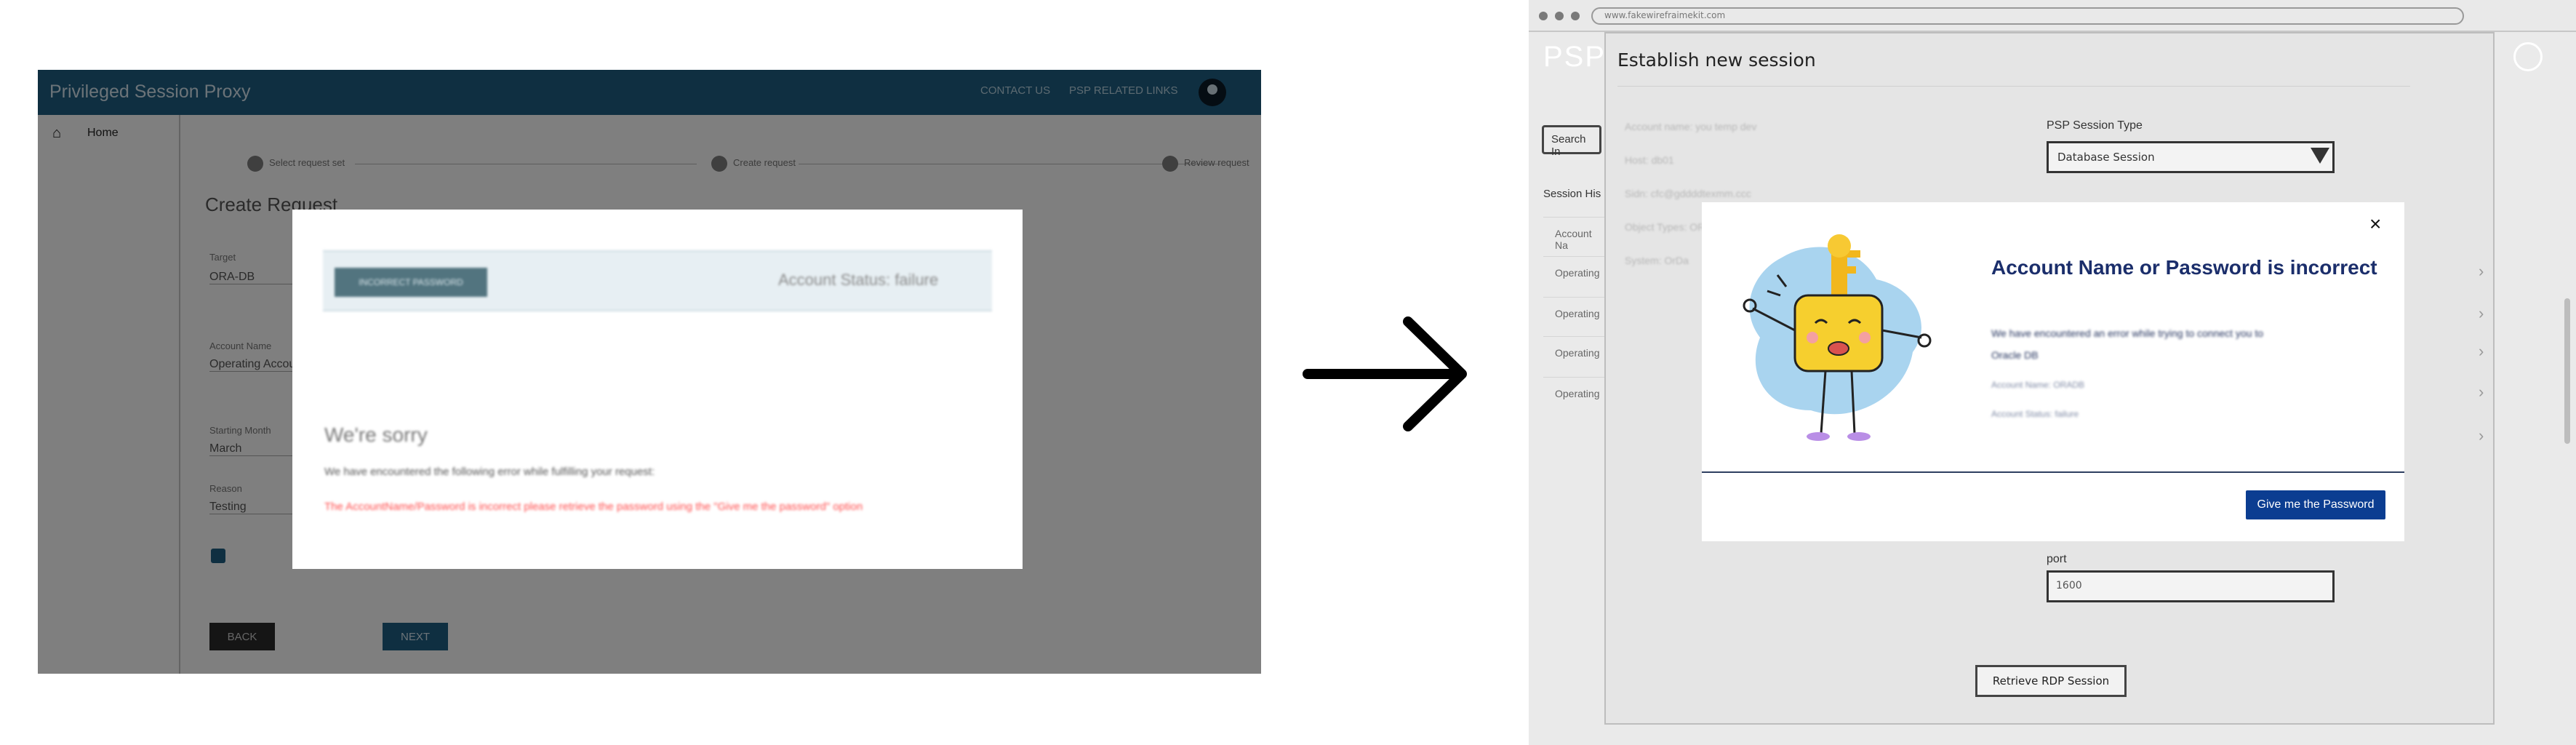 This screenshot has width=2576, height=745. What do you see at coordinates (1571, 141) in the screenshot?
I see `search-button: Search In` at bounding box center [1571, 141].